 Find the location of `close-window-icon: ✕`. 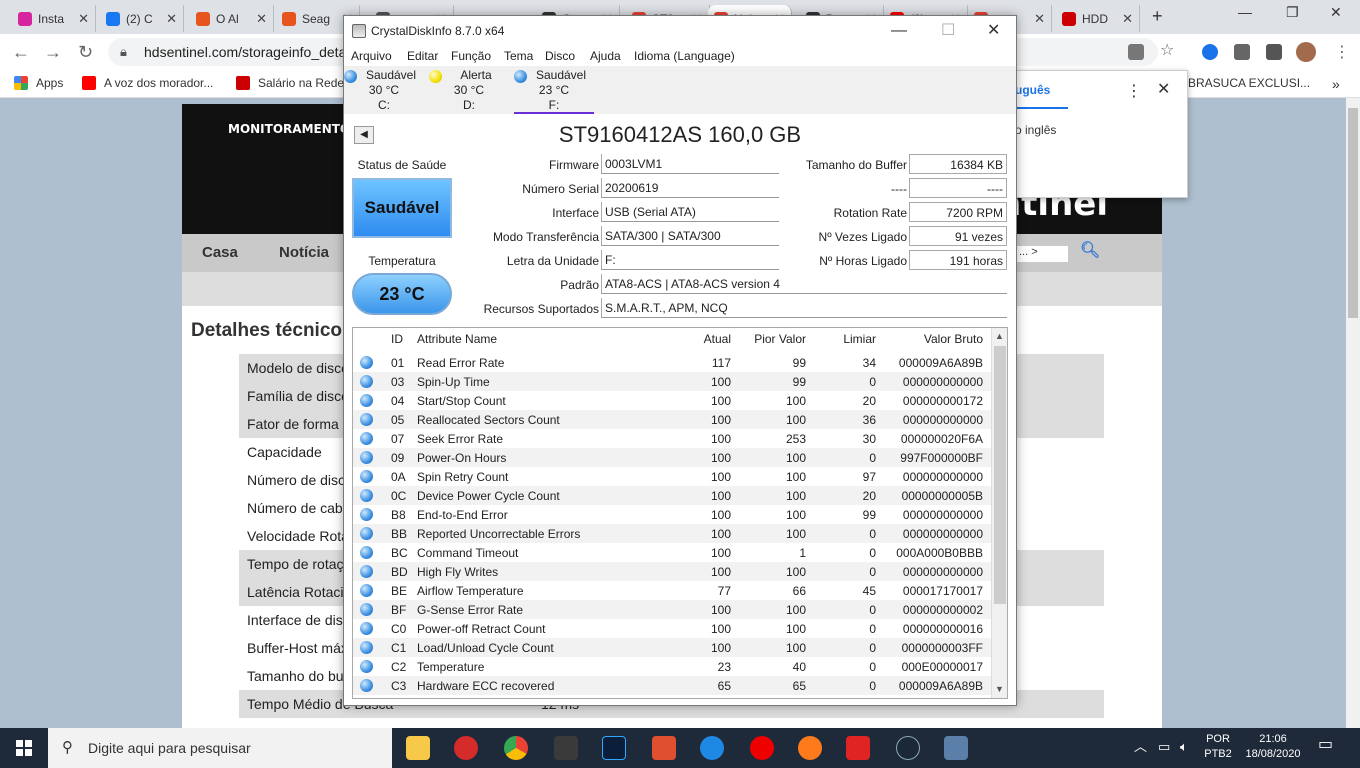

close-window-icon: ✕ is located at coordinates (1336, 12).